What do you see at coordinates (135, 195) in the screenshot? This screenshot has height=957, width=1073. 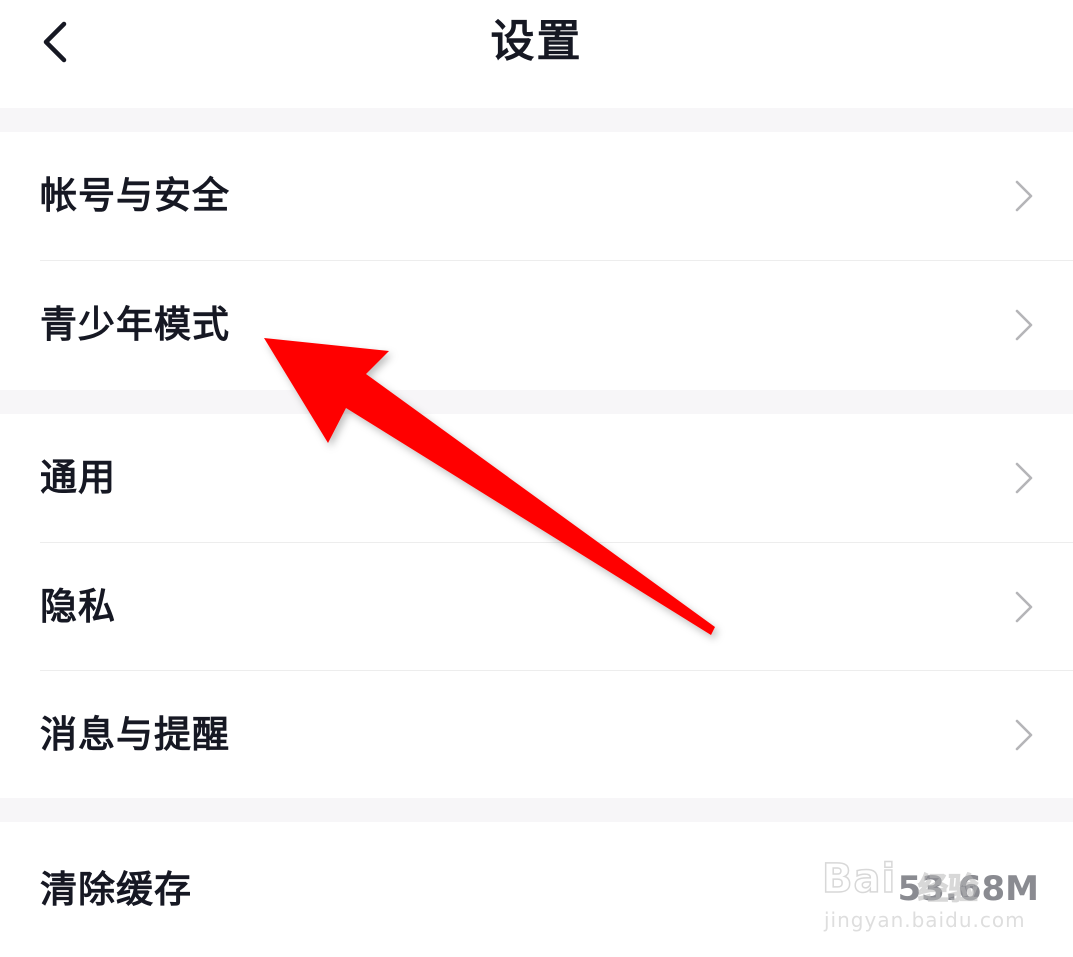 I see `settings-item-label: 帐号与安全` at bounding box center [135, 195].